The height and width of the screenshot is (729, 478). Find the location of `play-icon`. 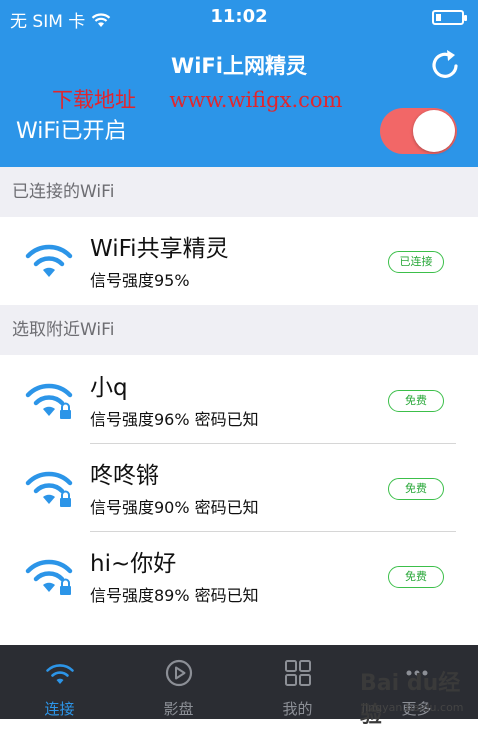

play-icon is located at coordinates (179, 673).